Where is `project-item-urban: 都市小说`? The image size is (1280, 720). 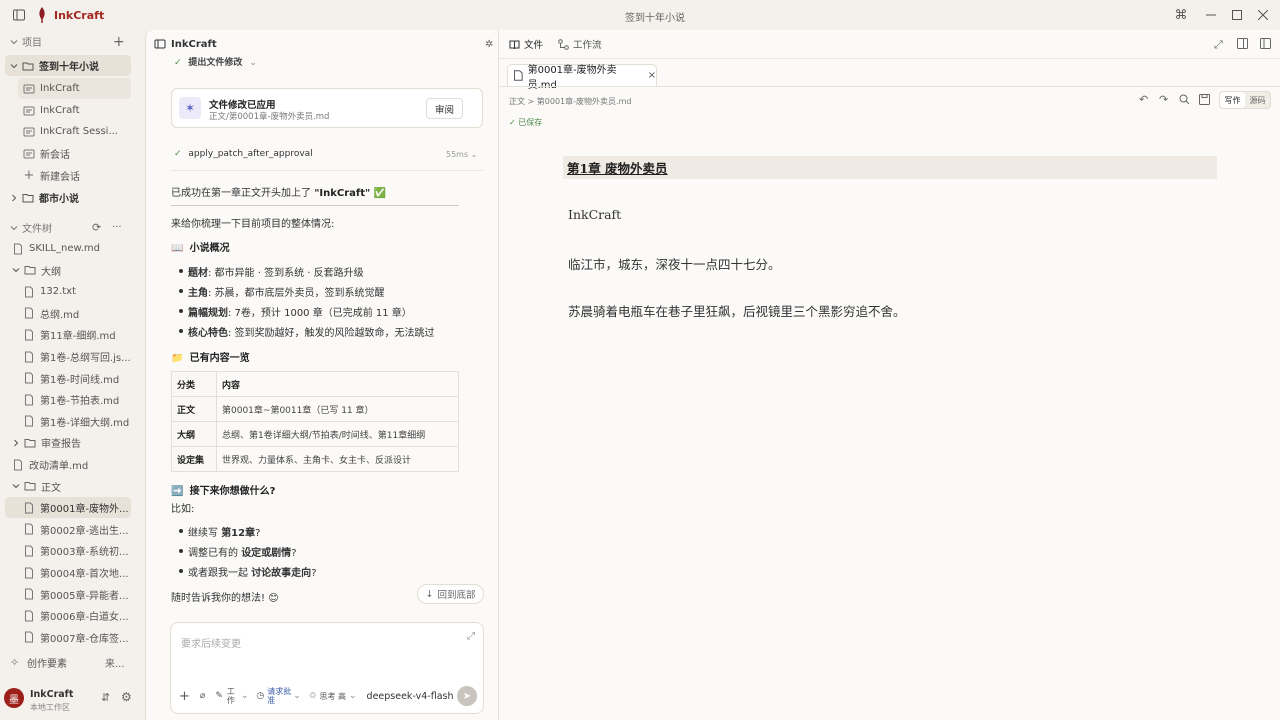 project-item-urban: 都市小说 is located at coordinates (70, 197).